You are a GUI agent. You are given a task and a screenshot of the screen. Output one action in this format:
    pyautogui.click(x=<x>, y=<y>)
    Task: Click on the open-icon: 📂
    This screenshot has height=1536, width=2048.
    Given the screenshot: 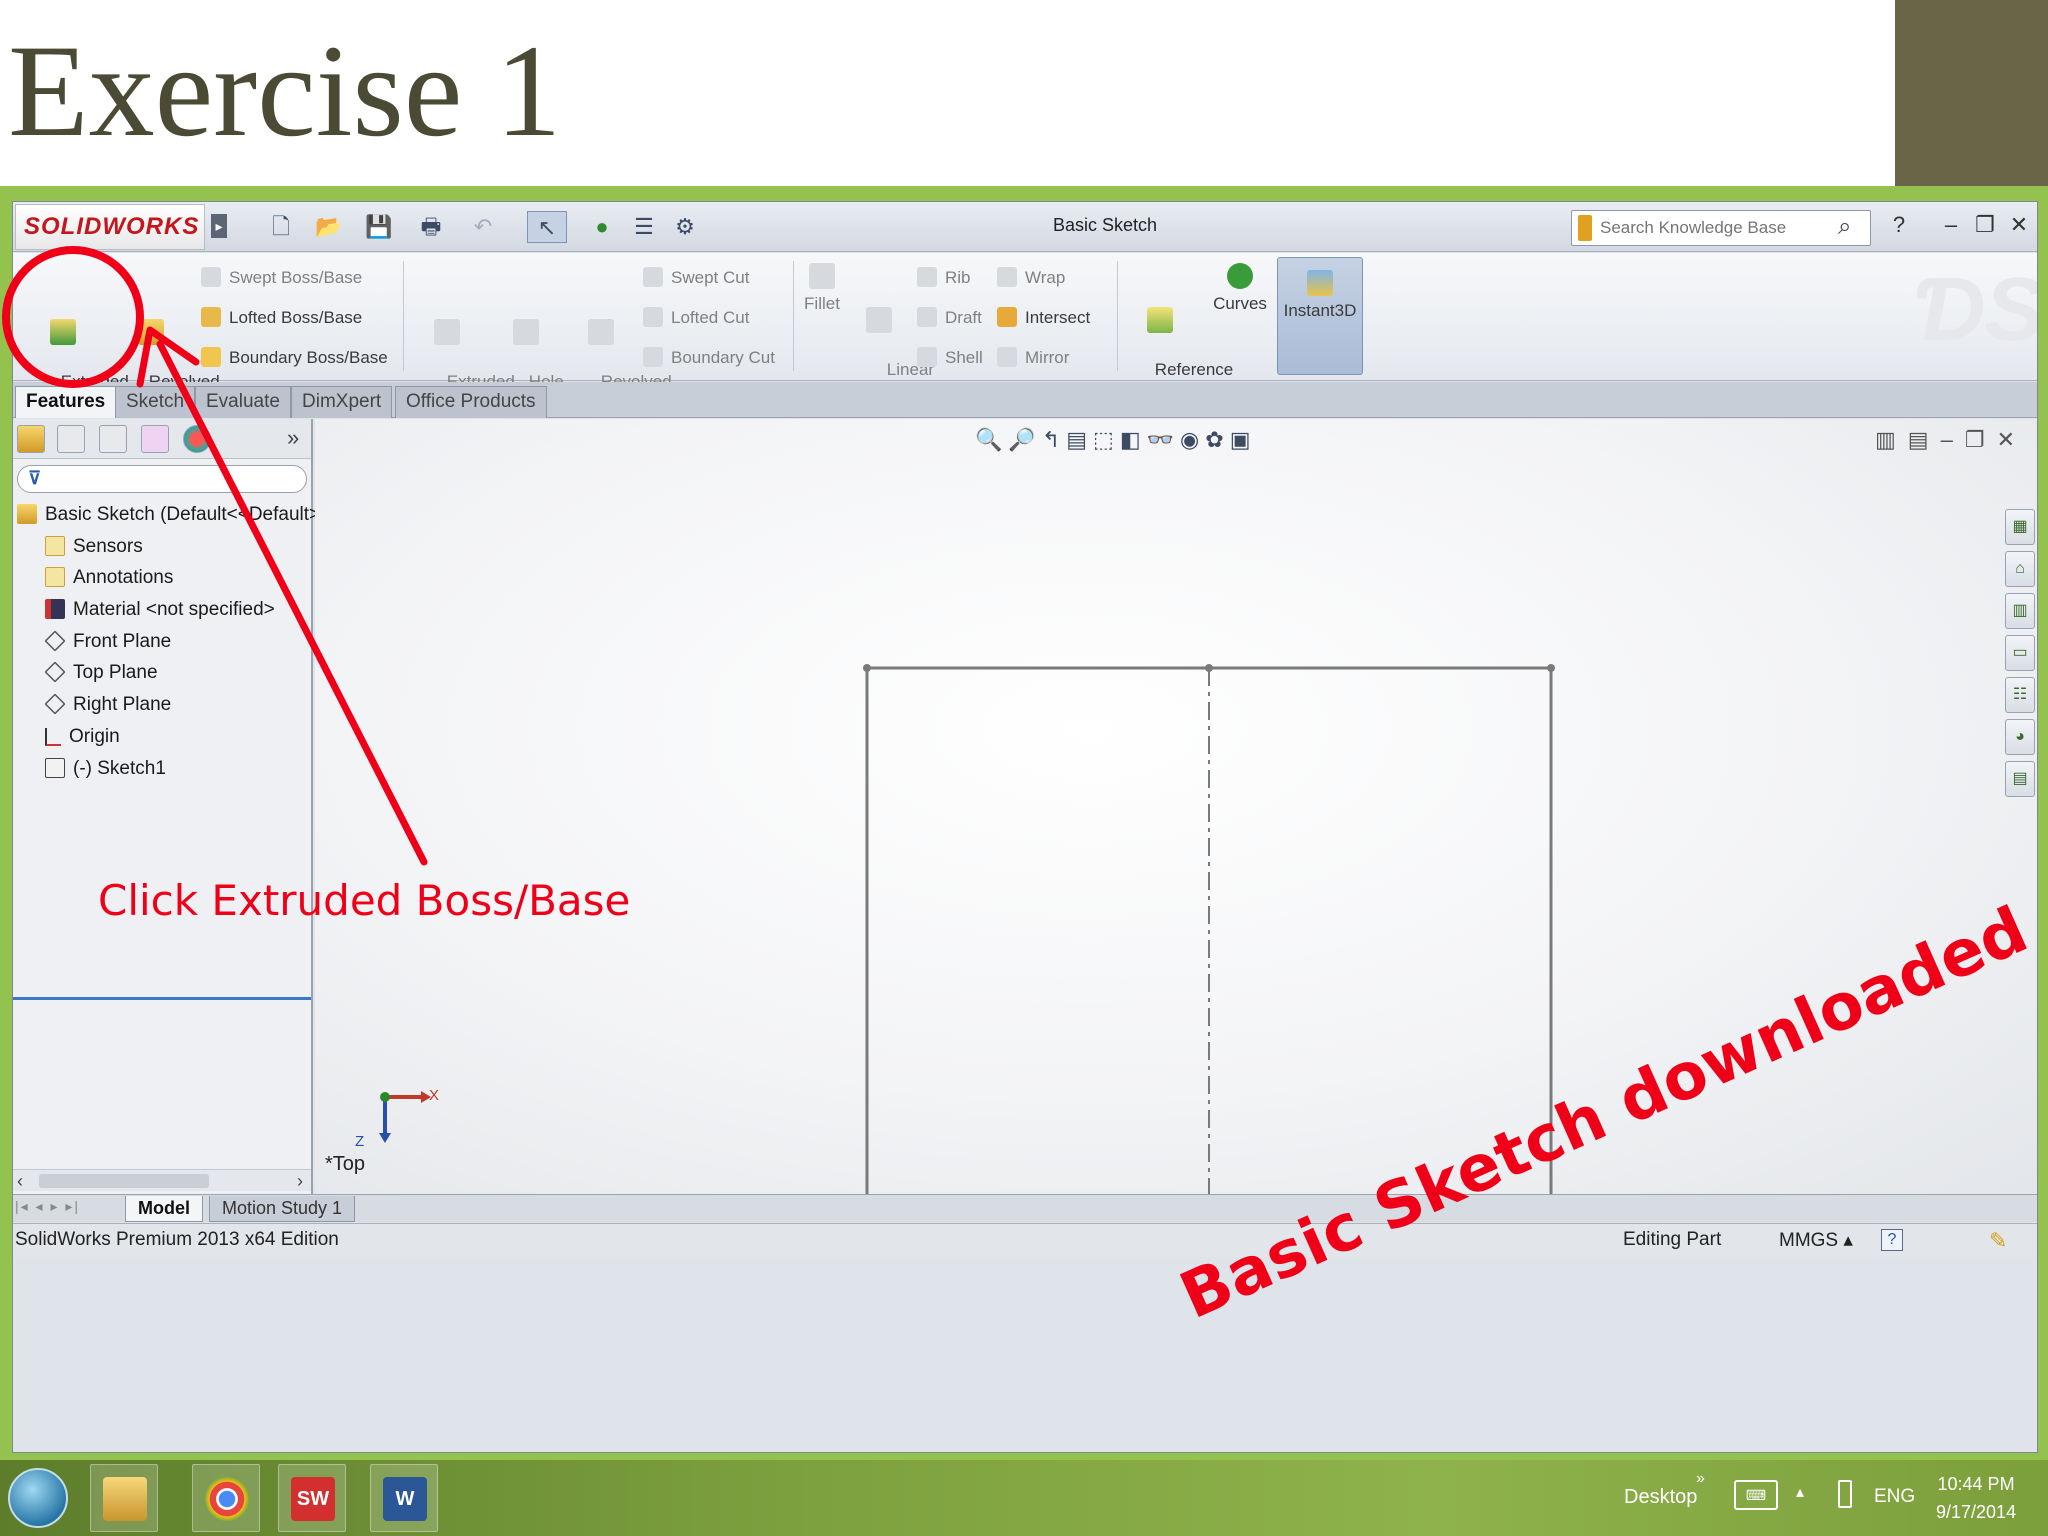 What is the action you would take?
    pyautogui.click(x=329, y=227)
    